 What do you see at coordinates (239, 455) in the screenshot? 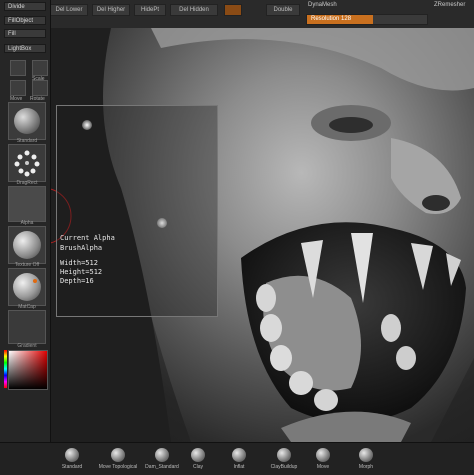
I see `brush-inflat-icon` at bounding box center [239, 455].